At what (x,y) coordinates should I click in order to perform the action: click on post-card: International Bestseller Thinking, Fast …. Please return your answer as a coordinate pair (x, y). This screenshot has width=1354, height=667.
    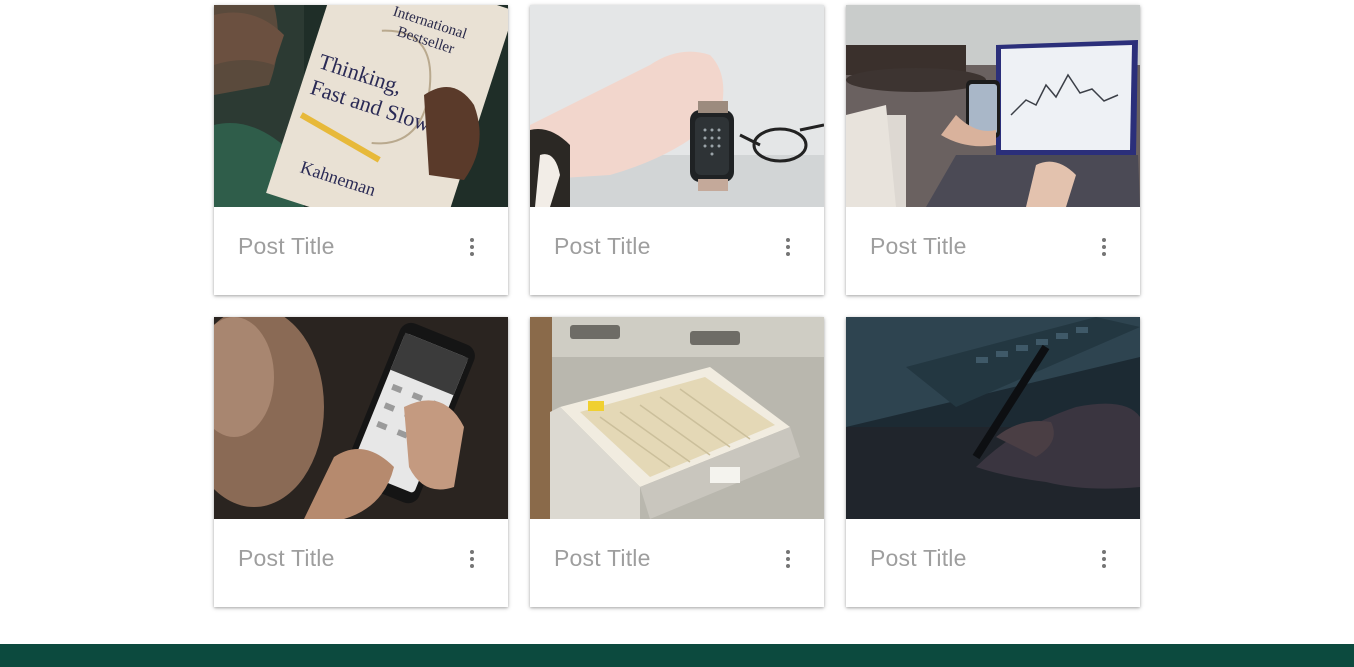
    Looking at the image, I should click on (361, 150).